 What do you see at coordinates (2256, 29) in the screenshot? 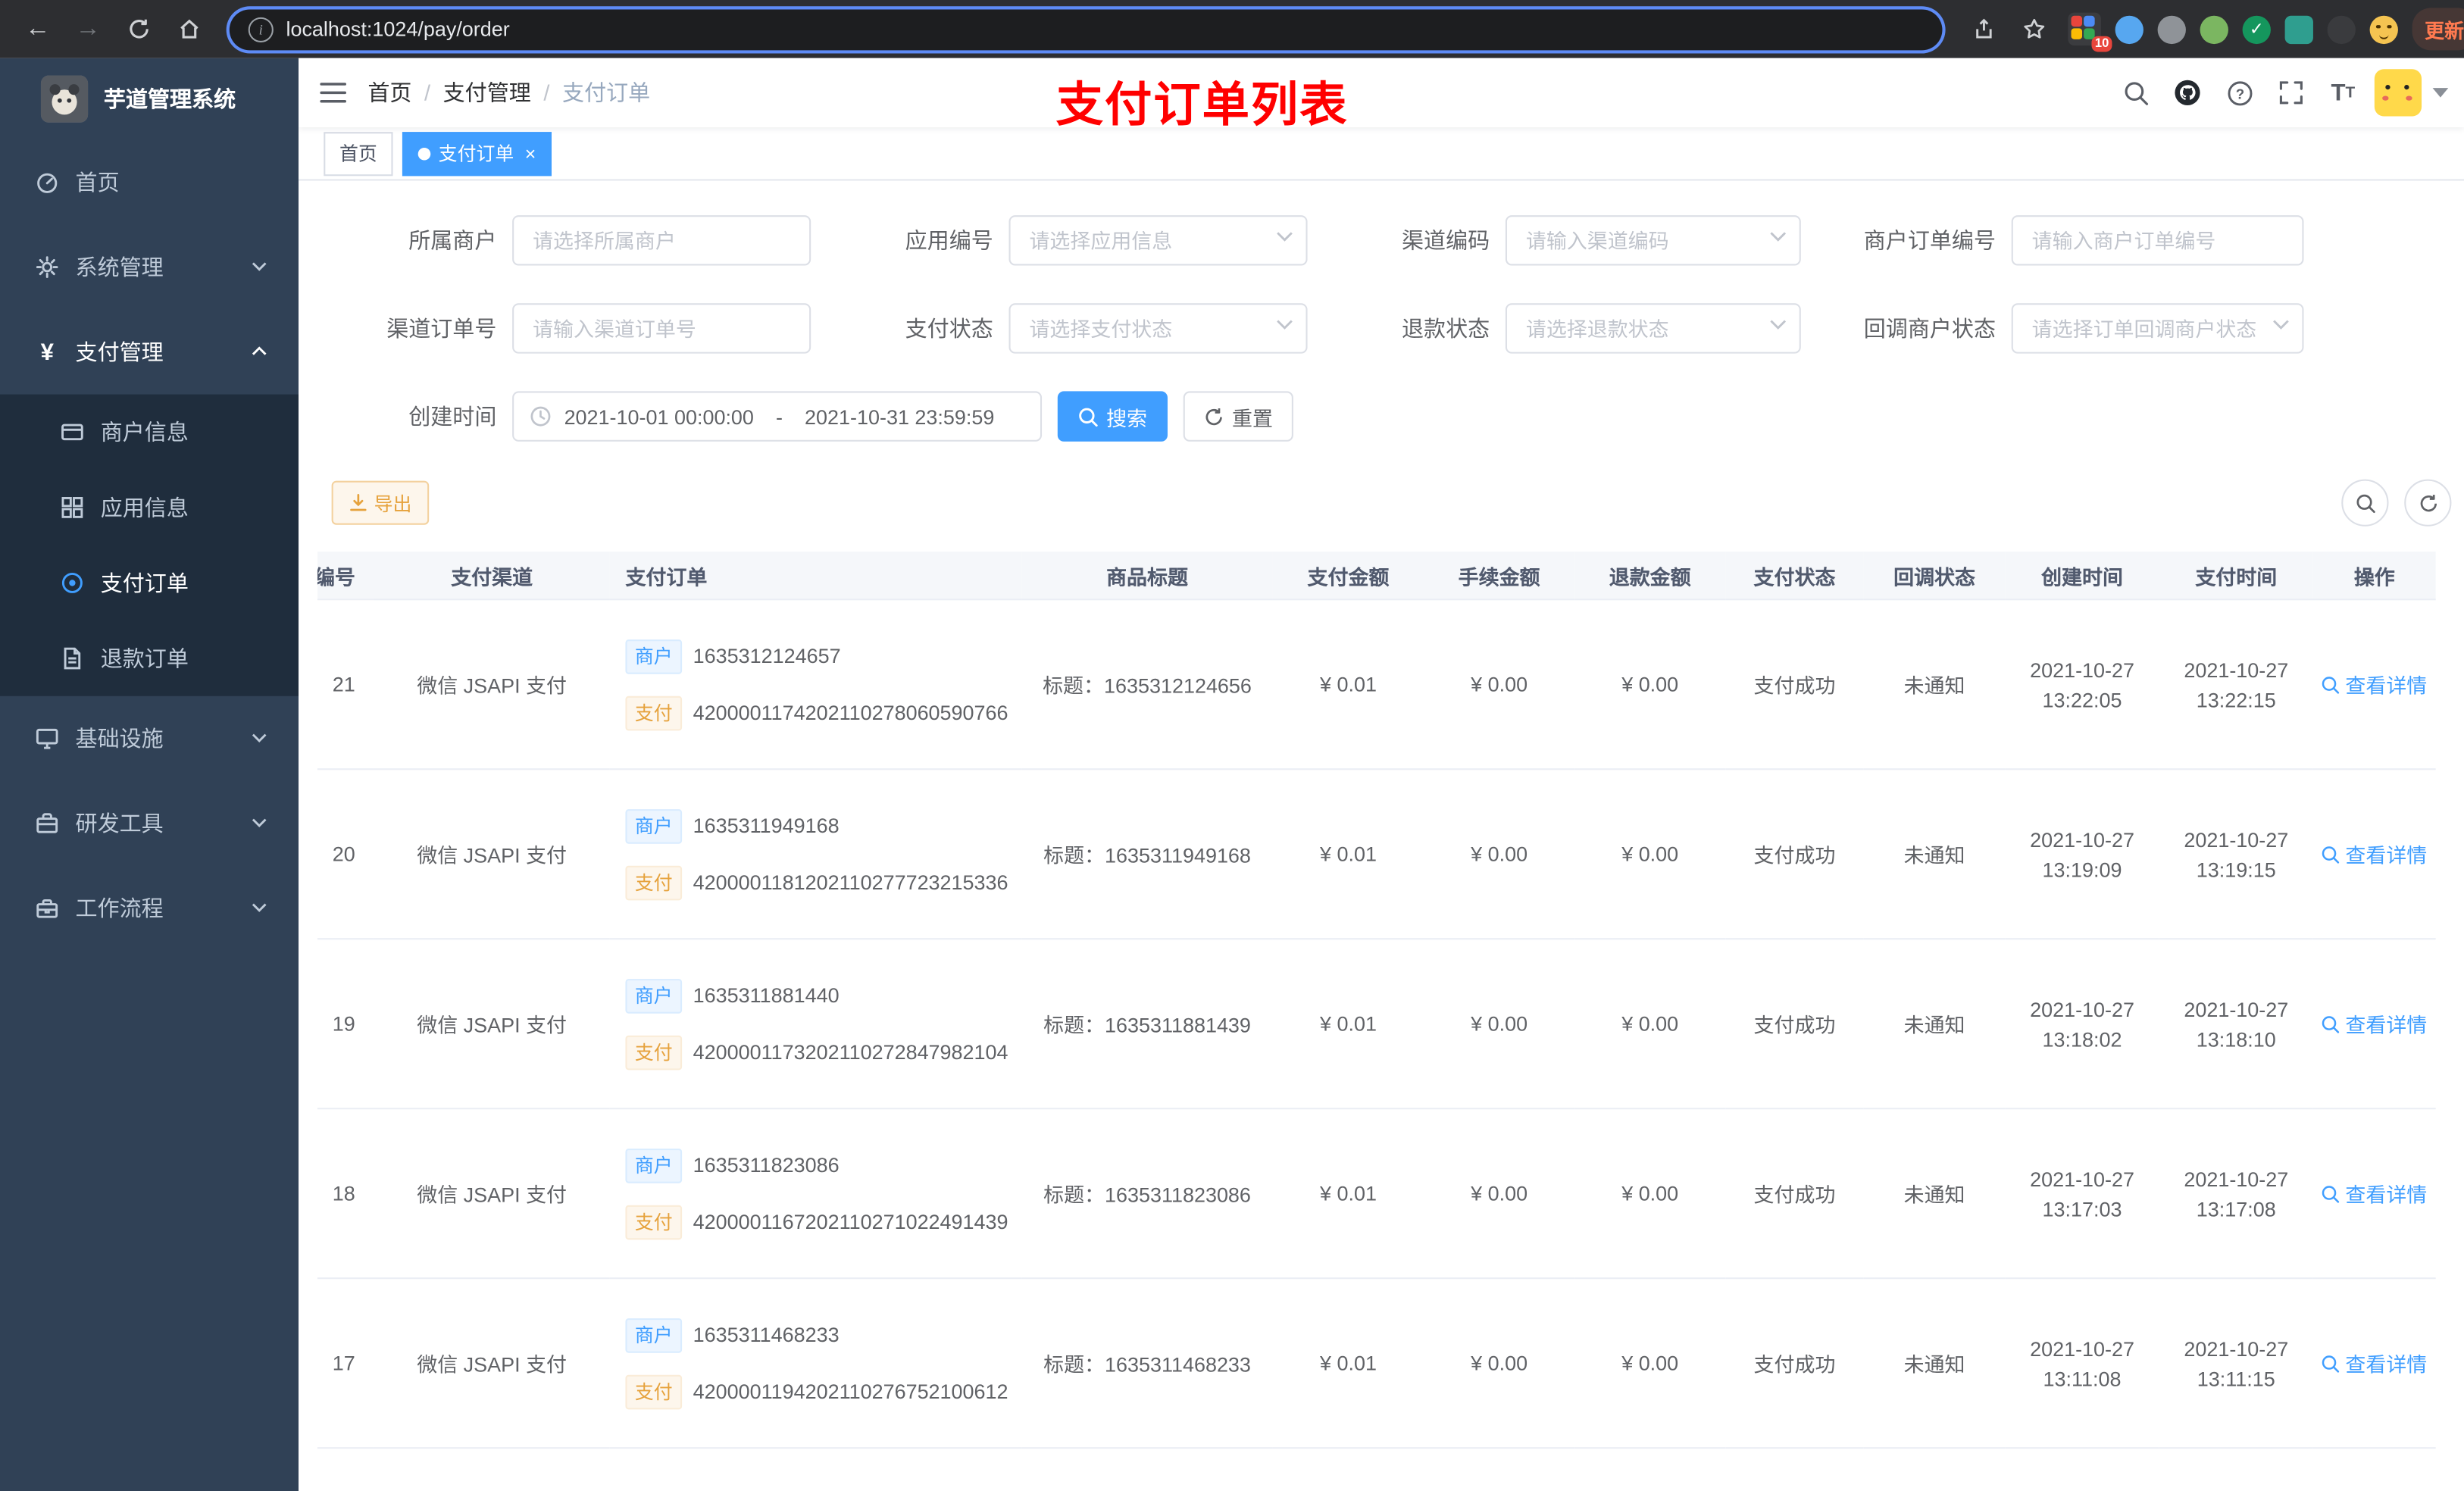
I see `extension-check-icon: ✓` at bounding box center [2256, 29].